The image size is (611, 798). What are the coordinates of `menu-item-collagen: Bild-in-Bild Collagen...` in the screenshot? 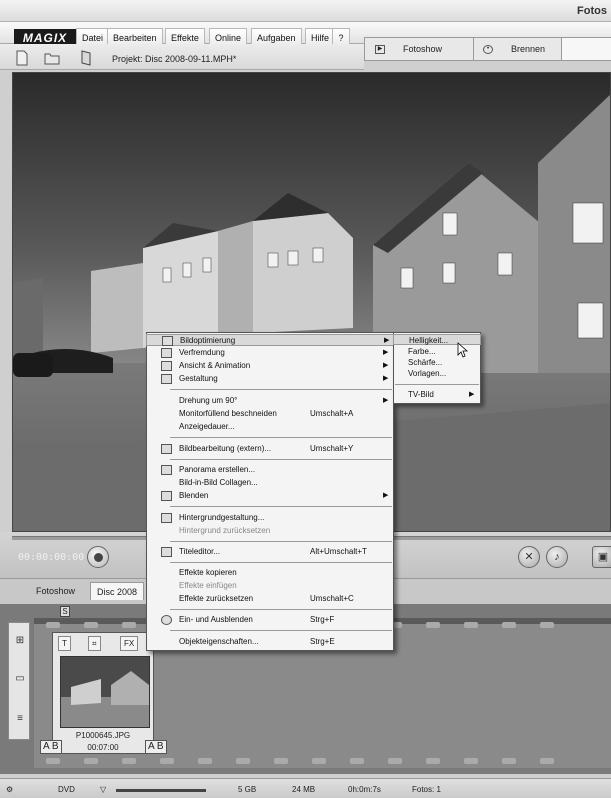 It's located at (270, 483).